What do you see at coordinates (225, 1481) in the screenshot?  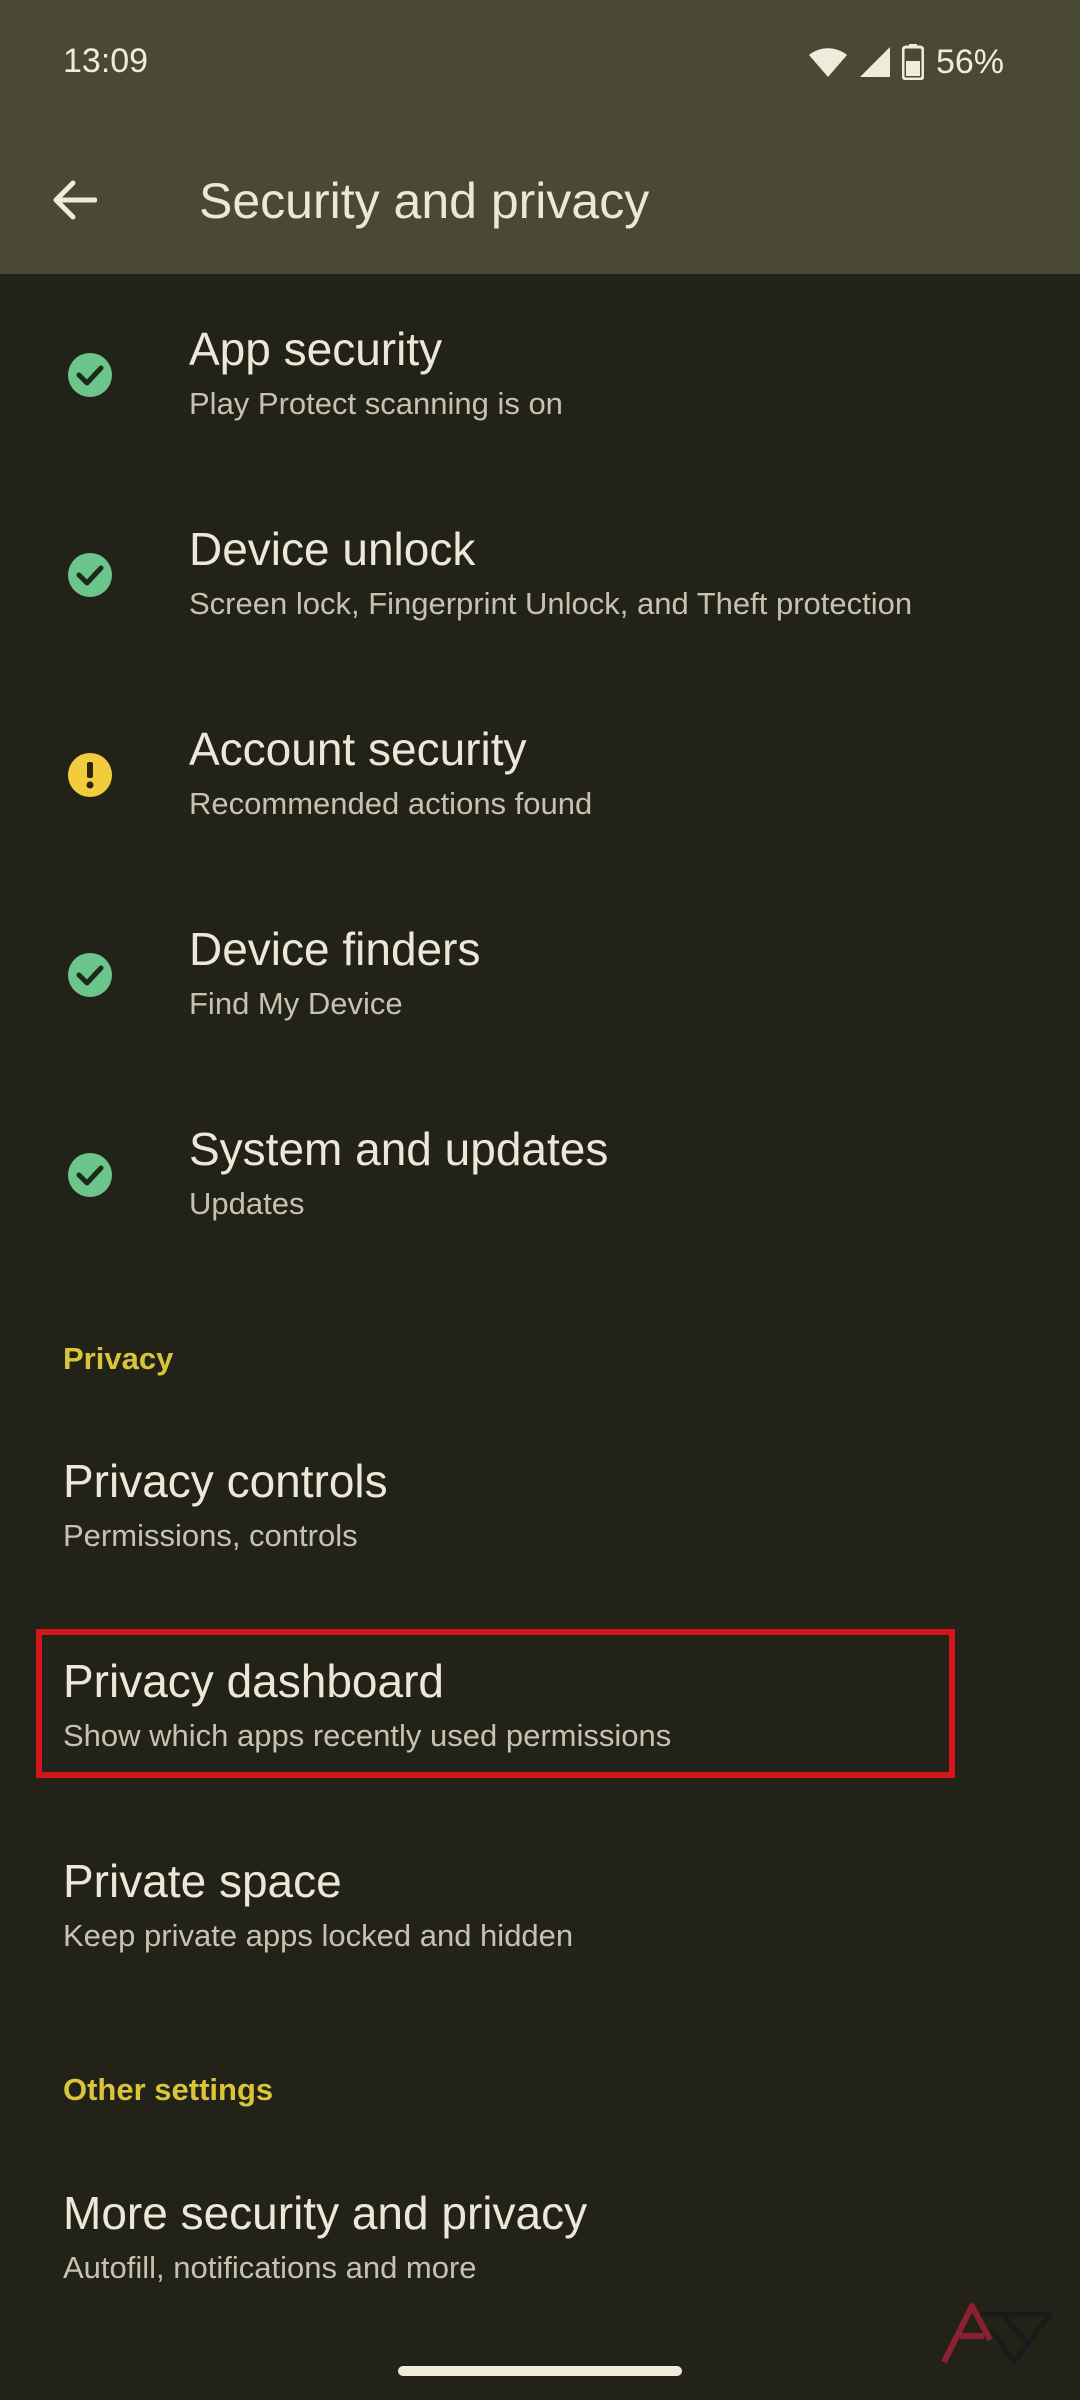 I see `item-title: Privacy controls` at bounding box center [225, 1481].